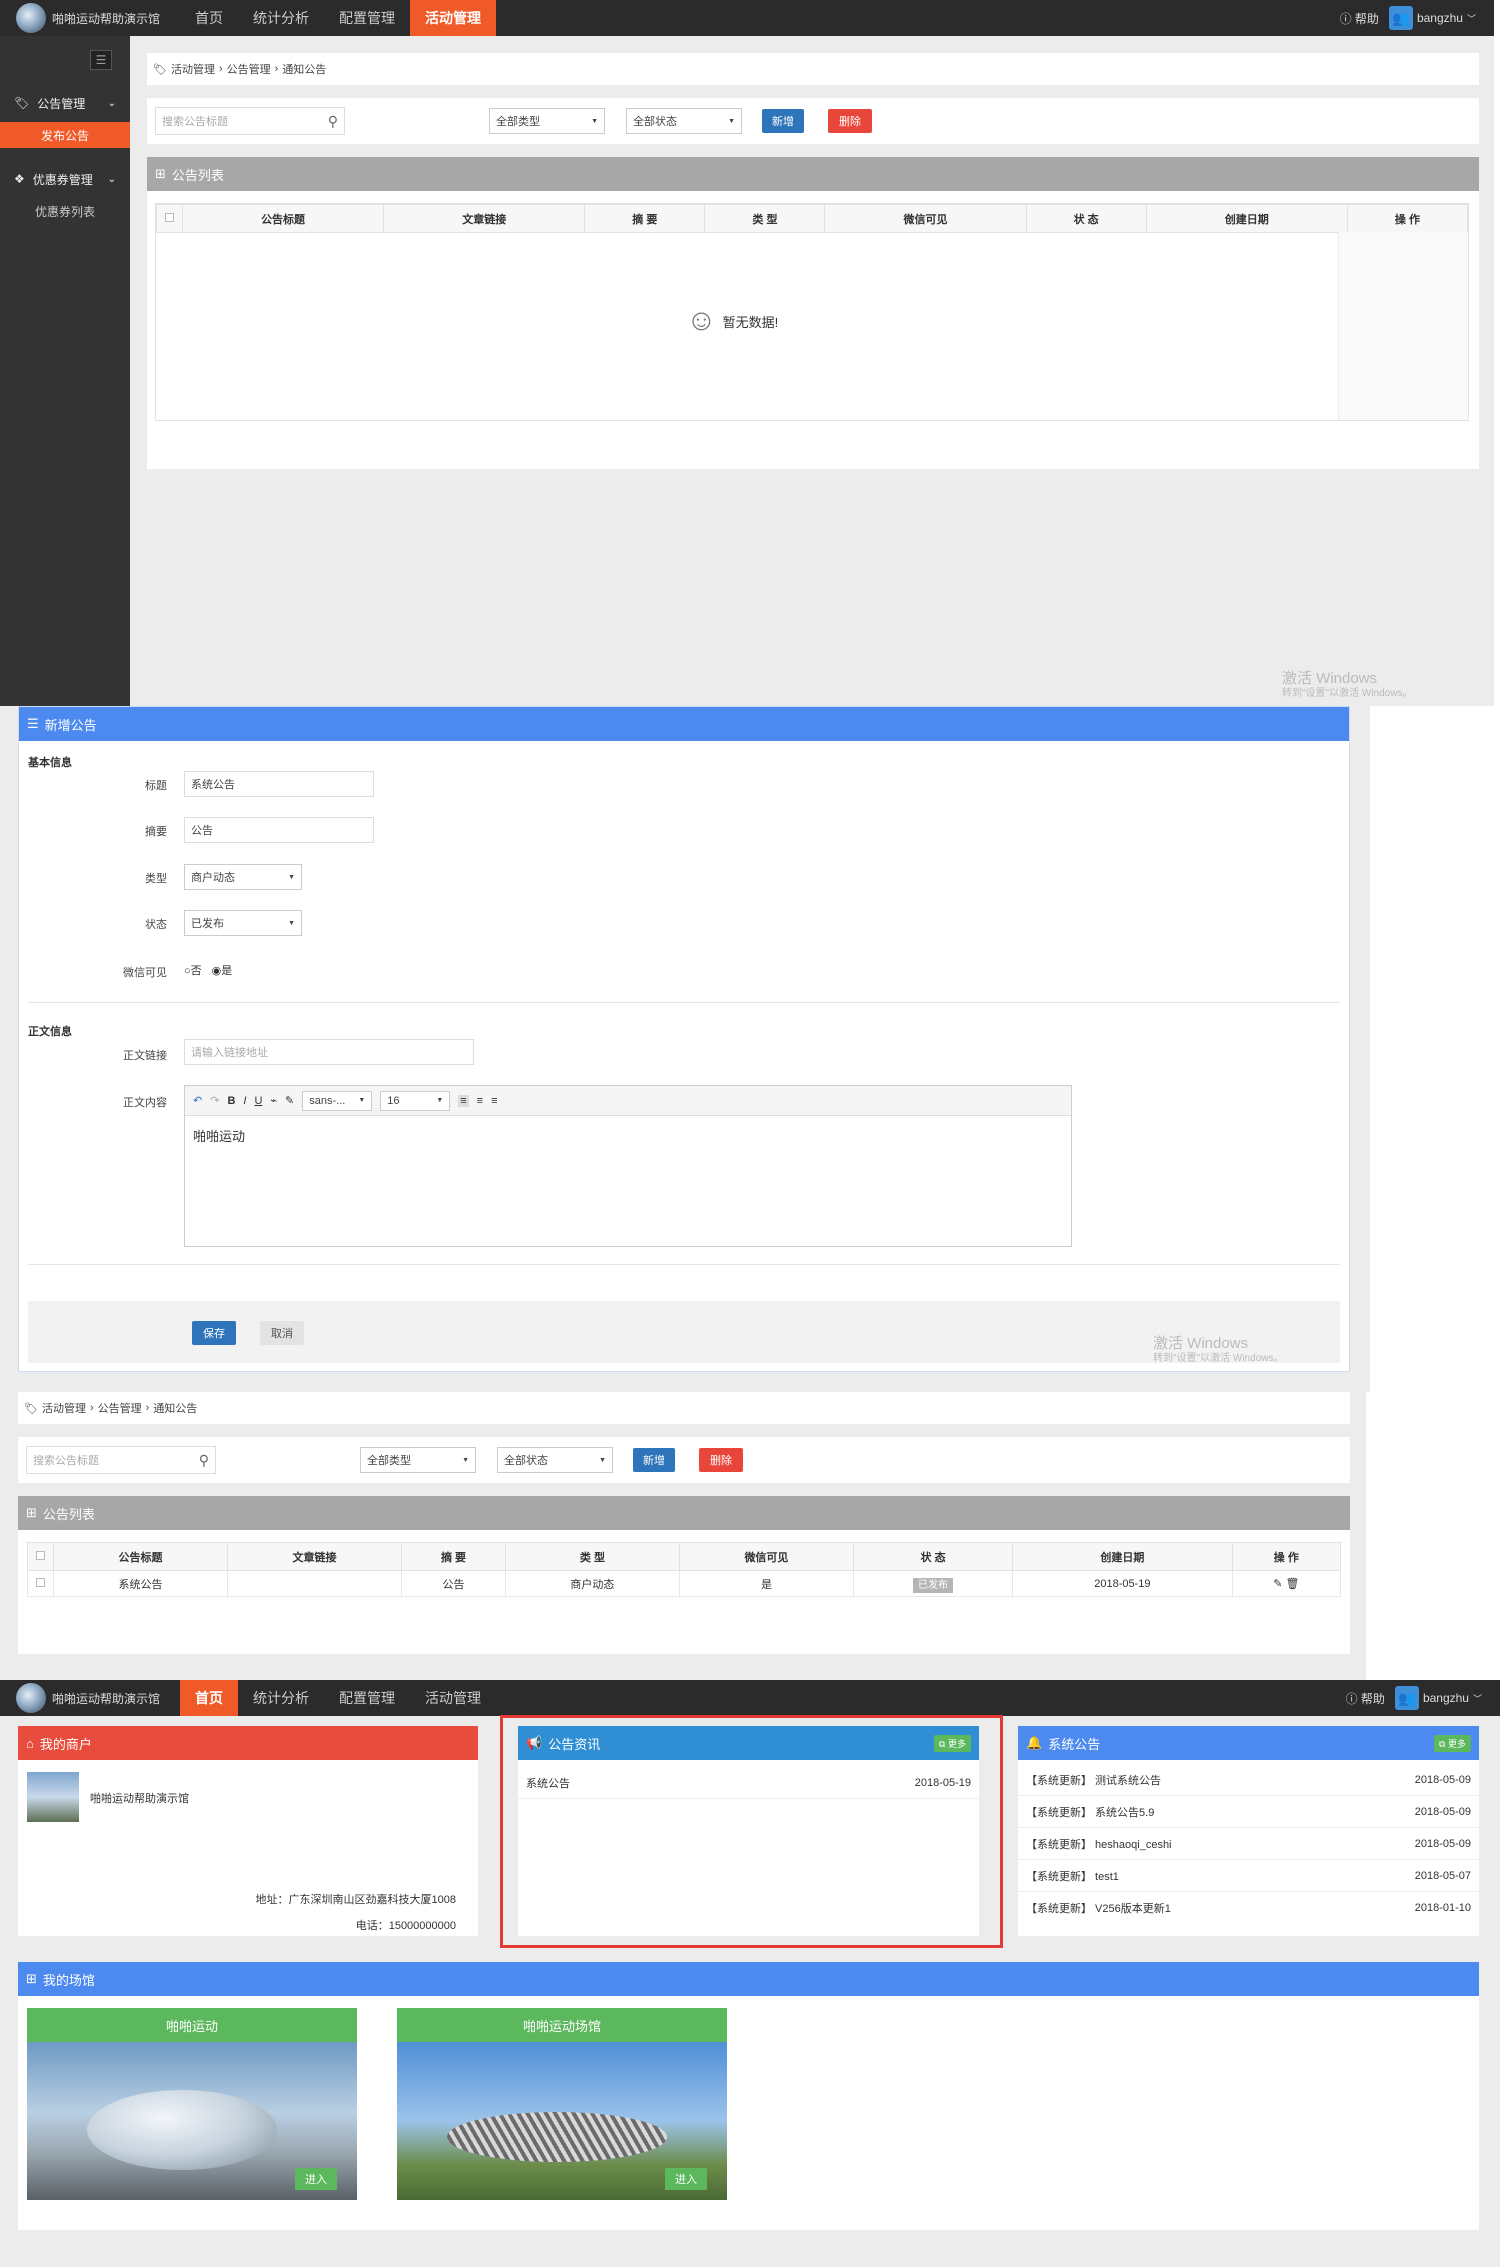 This screenshot has width=1500, height=2267. I want to click on news-more-button: ⧉ 更多, so click(952, 1743).